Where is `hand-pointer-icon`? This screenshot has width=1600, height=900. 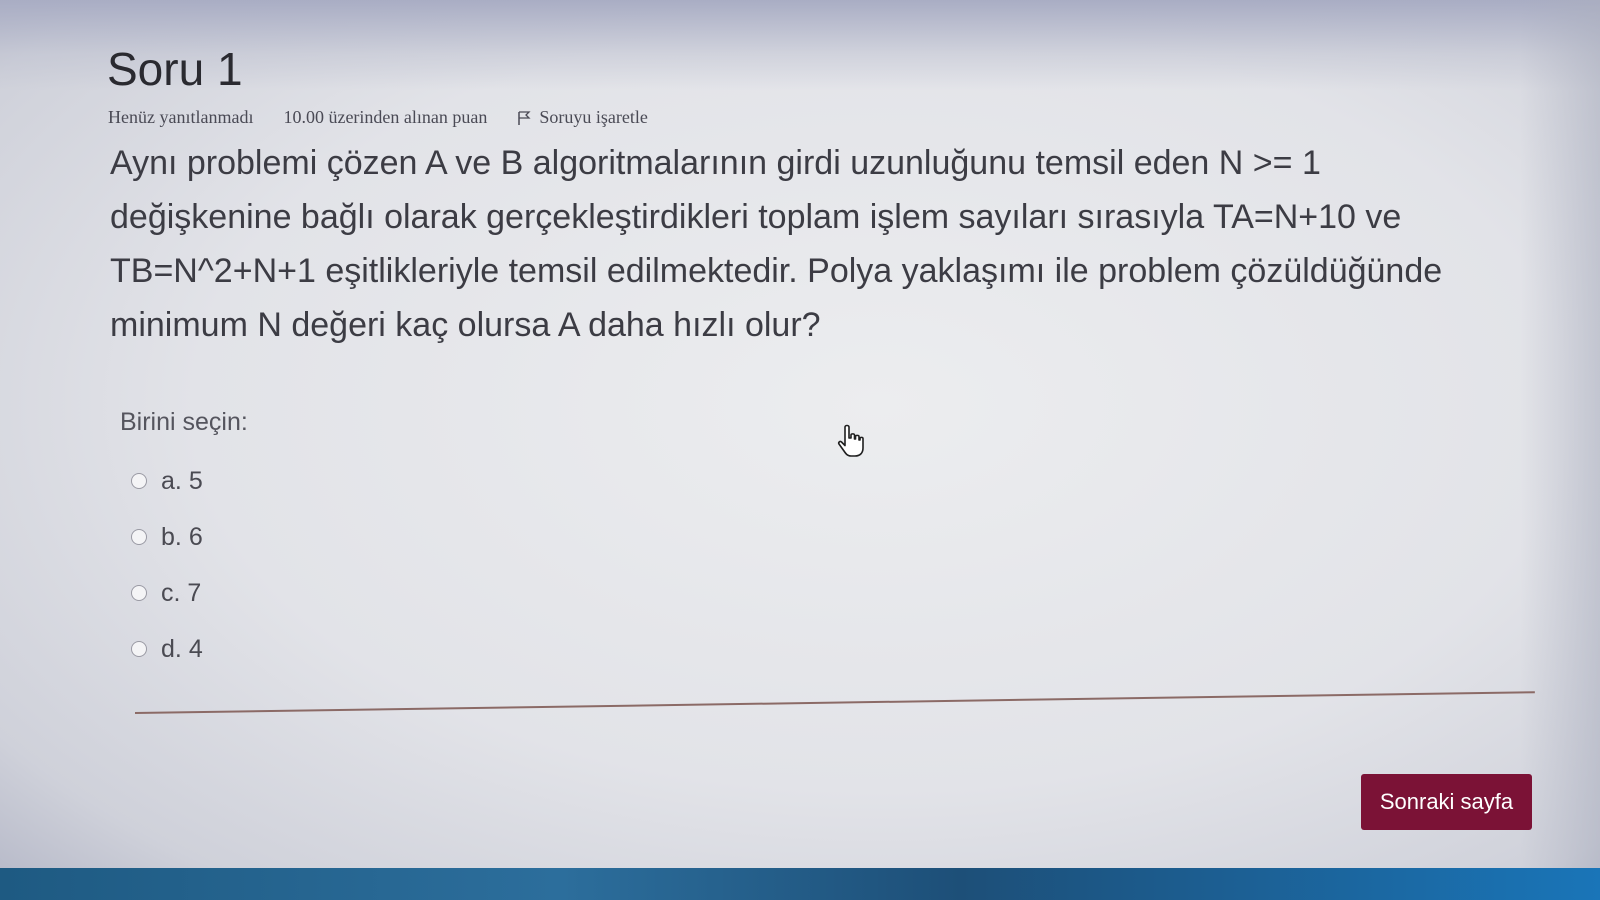 hand-pointer-icon is located at coordinates (850, 440).